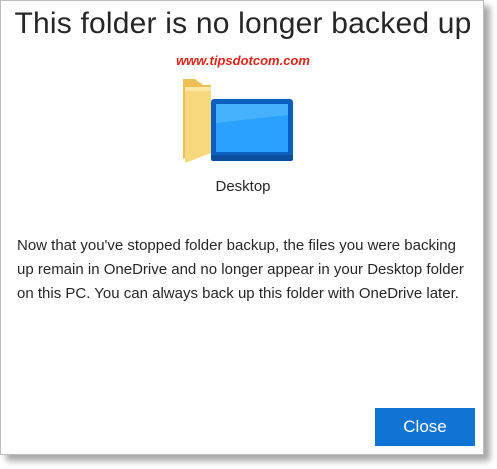  Describe the element at coordinates (425, 427) in the screenshot. I see `close-button: Close` at that location.